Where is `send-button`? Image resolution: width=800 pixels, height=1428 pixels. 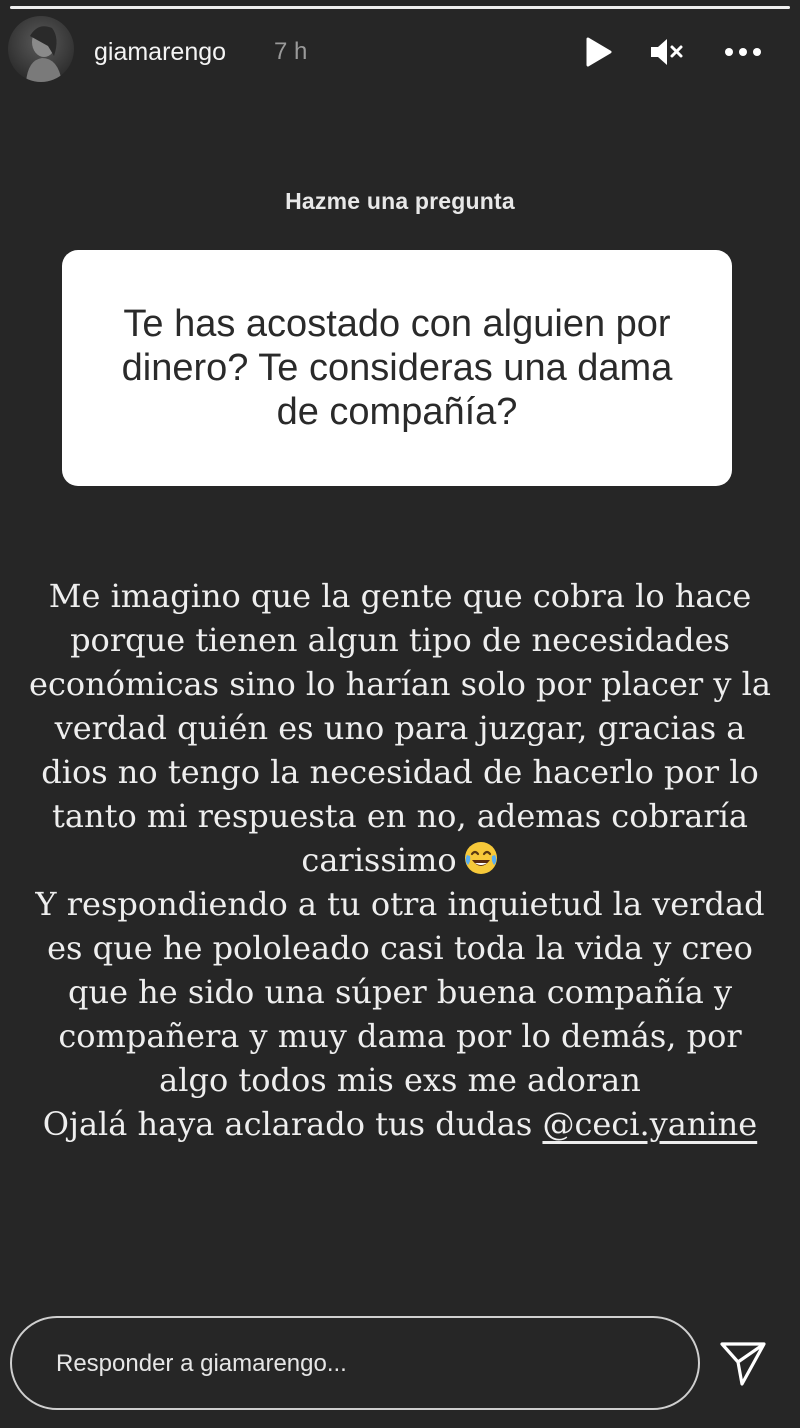
send-button is located at coordinates (743, 1363).